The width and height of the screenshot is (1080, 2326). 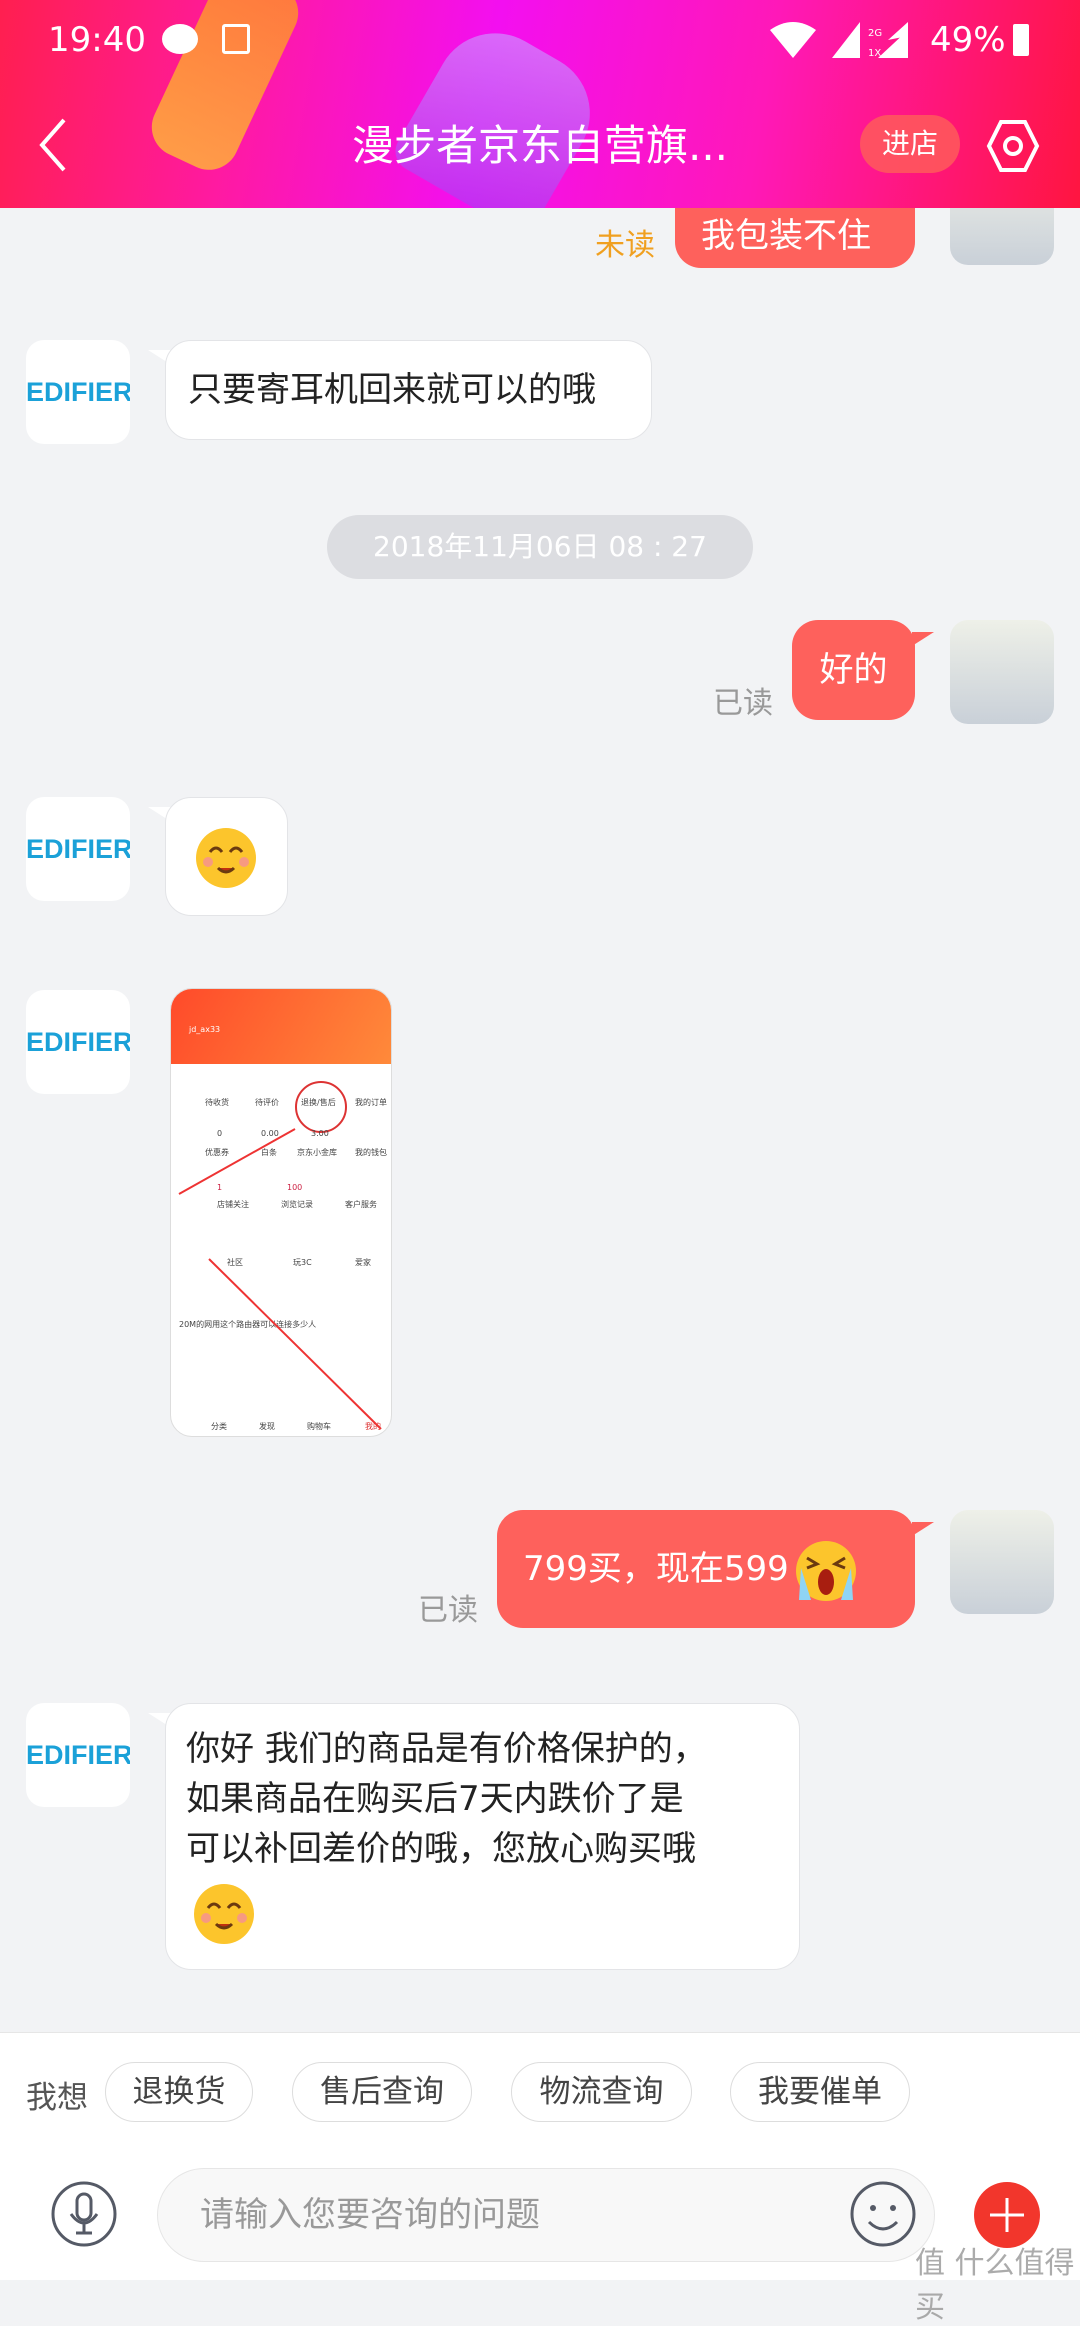 What do you see at coordinates (280, 1279) in the screenshot?
I see `red-arrow-annotation` at bounding box center [280, 1279].